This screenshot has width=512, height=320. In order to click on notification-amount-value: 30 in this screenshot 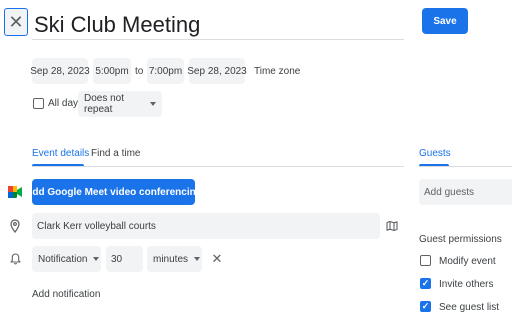, I will do `click(117, 259)`.